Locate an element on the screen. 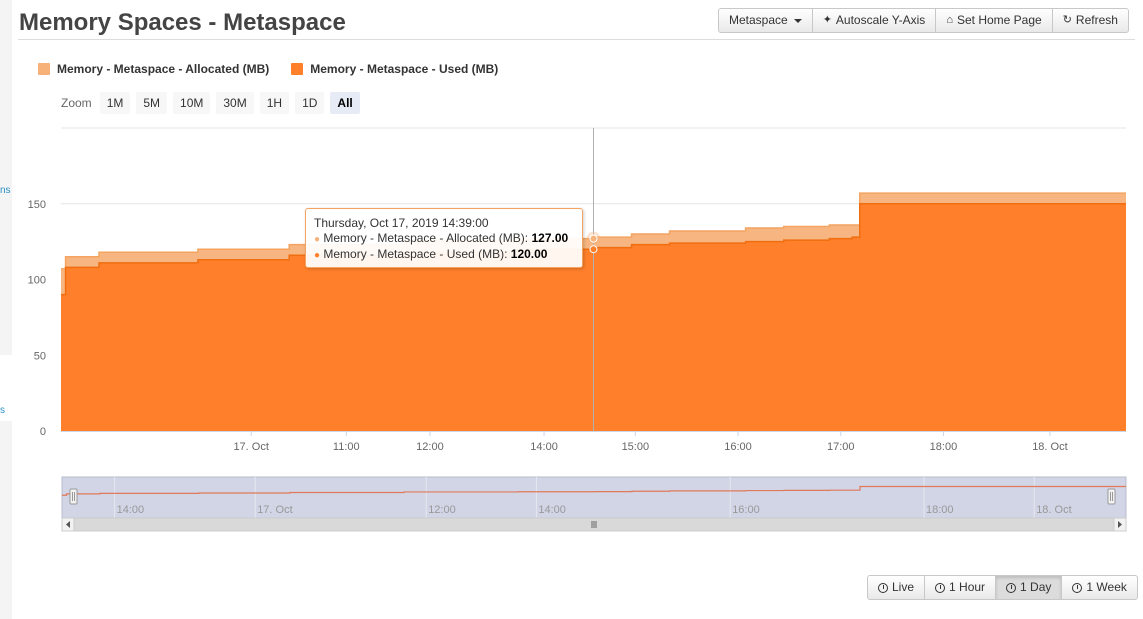 This screenshot has height=619, width=1143. hover-marker-used is located at coordinates (593, 249).